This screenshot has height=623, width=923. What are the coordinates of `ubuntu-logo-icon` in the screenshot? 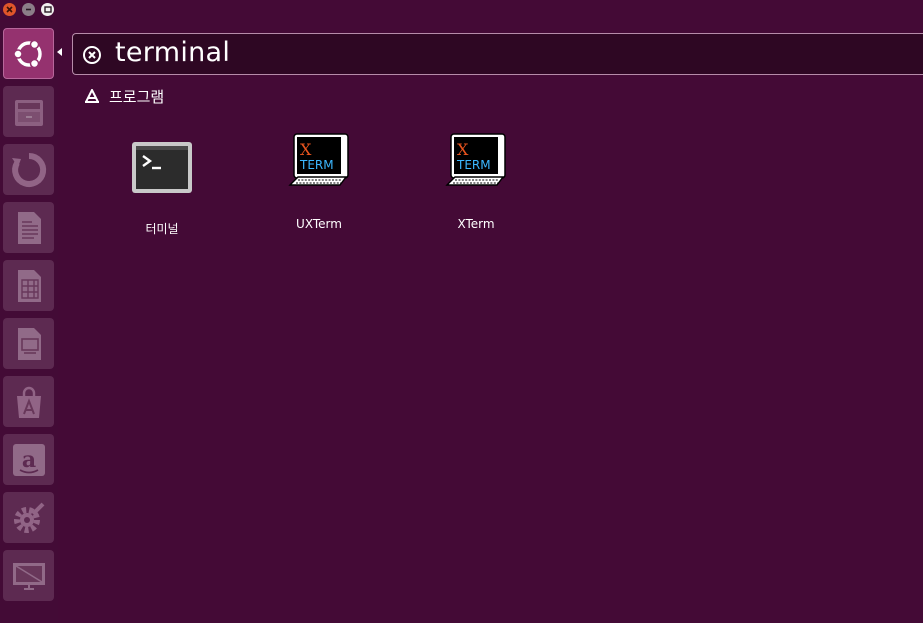 It's located at (27, 53).